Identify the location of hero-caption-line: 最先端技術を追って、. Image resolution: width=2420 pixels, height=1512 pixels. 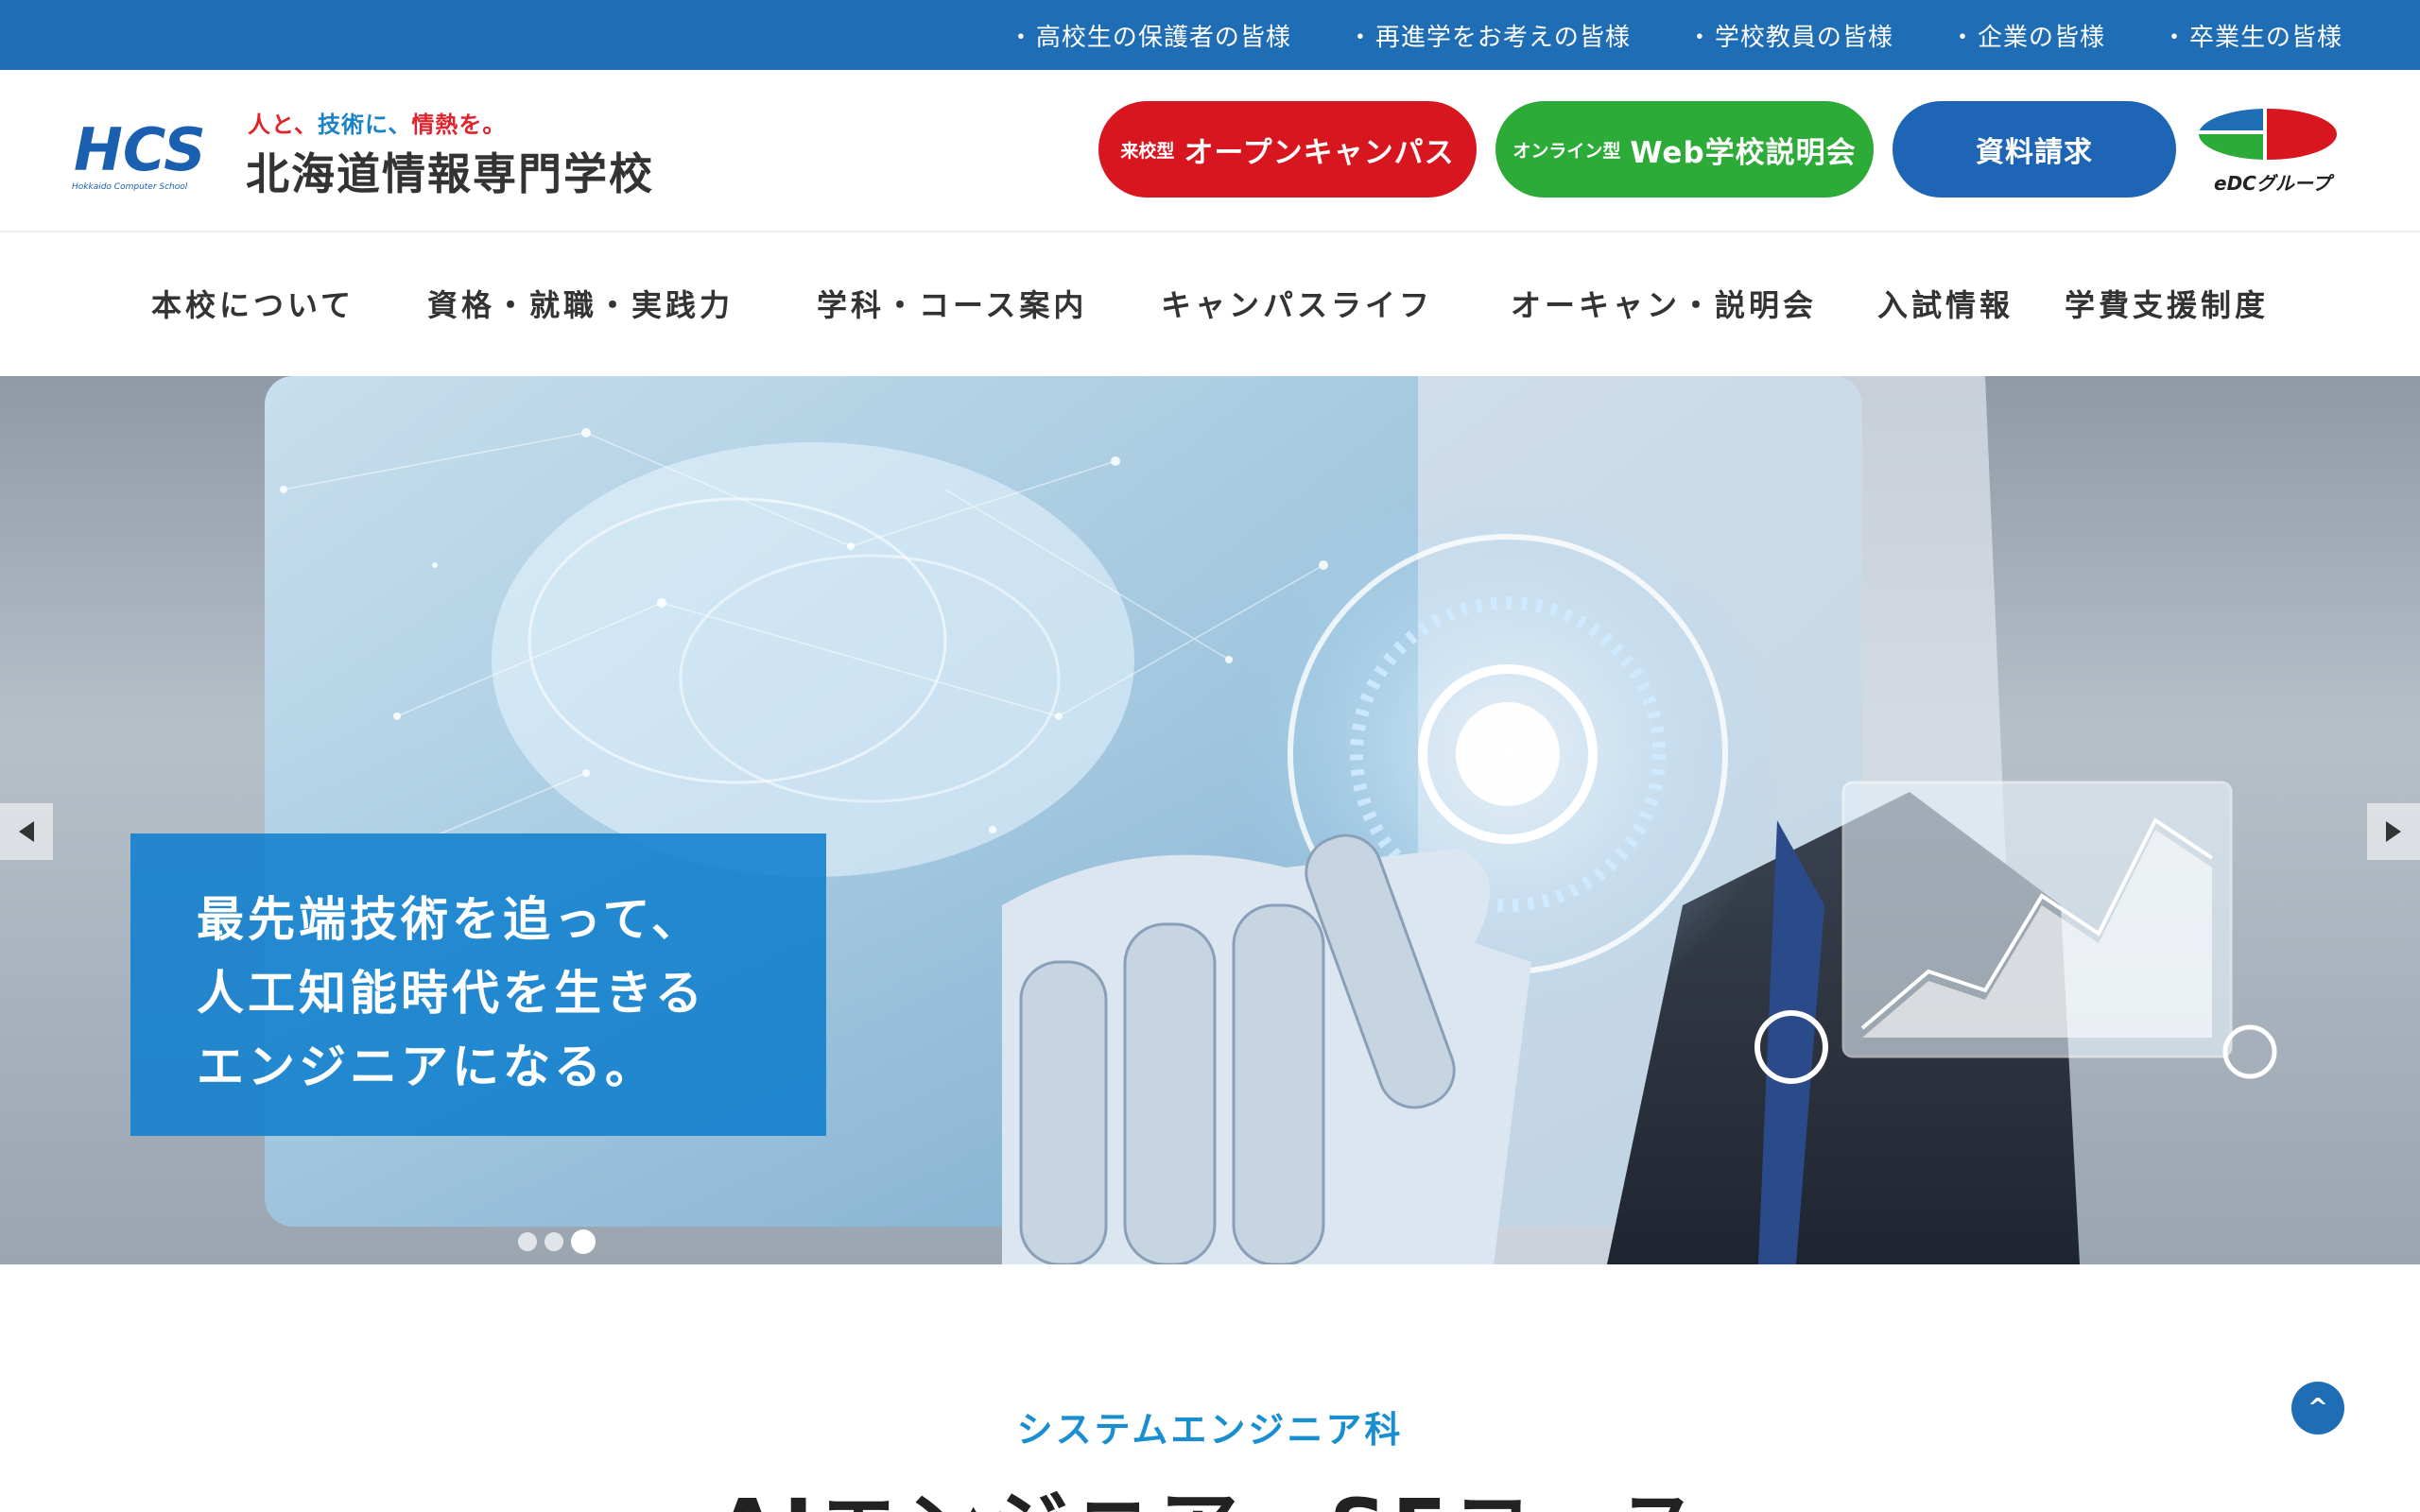
(449, 919).